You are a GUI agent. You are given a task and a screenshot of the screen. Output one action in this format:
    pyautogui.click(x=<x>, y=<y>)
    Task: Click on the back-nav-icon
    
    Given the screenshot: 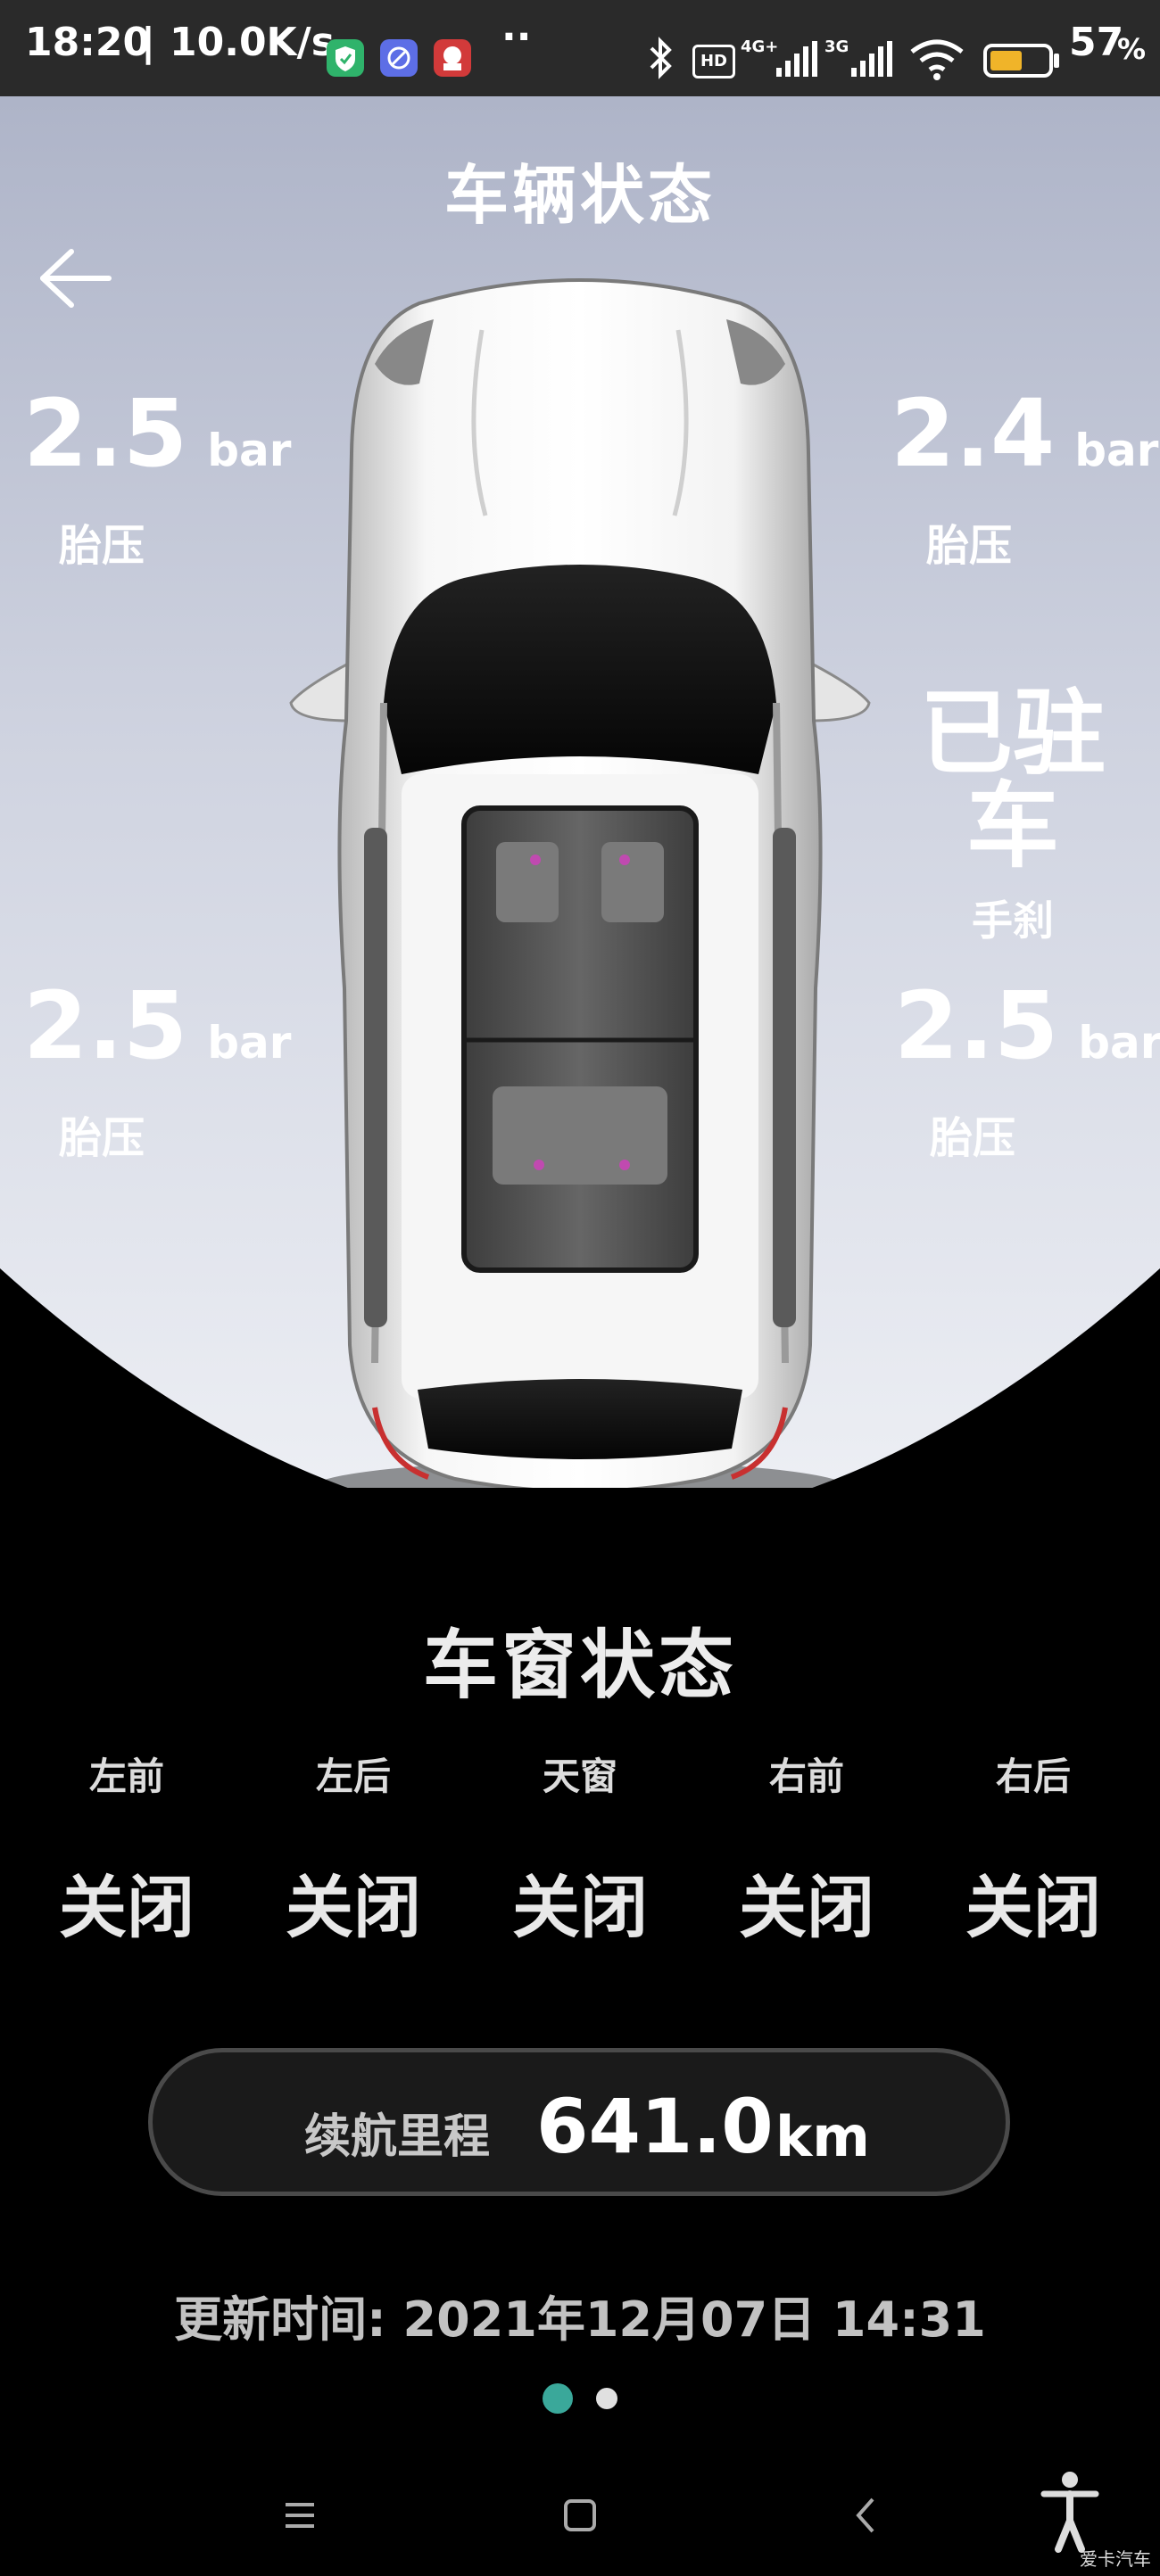 What is the action you would take?
    pyautogui.click(x=865, y=2515)
    